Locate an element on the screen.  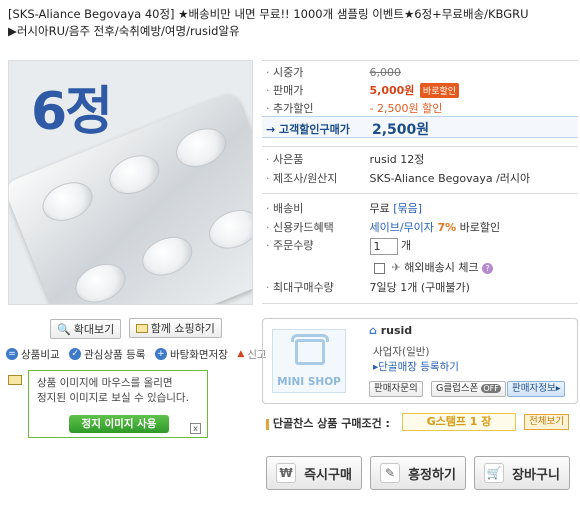
won-icon: ₩ is located at coordinates (286, 473).